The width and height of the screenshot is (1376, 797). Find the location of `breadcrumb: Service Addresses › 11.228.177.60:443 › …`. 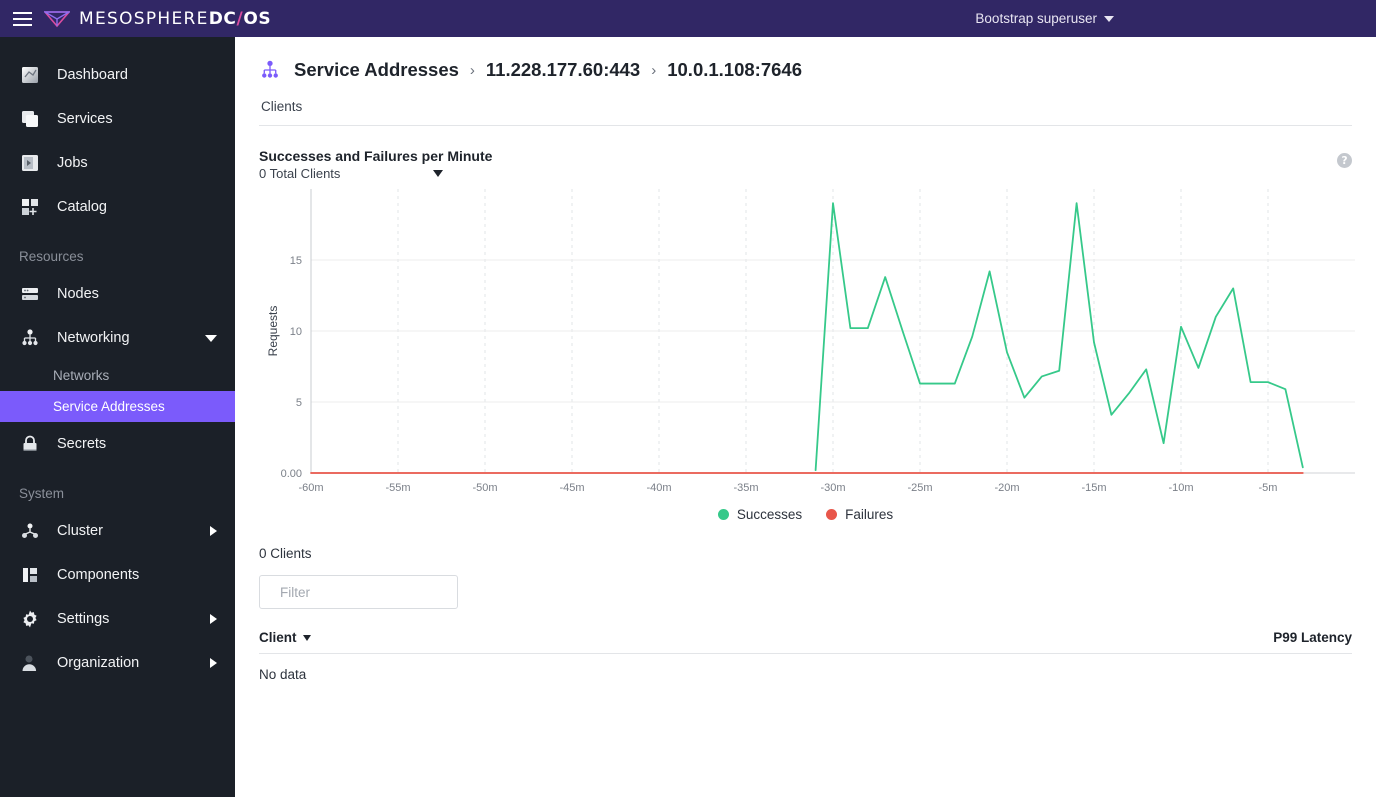

breadcrumb: Service Addresses › 11.228.177.60:443 › … is located at coordinates (805, 70).